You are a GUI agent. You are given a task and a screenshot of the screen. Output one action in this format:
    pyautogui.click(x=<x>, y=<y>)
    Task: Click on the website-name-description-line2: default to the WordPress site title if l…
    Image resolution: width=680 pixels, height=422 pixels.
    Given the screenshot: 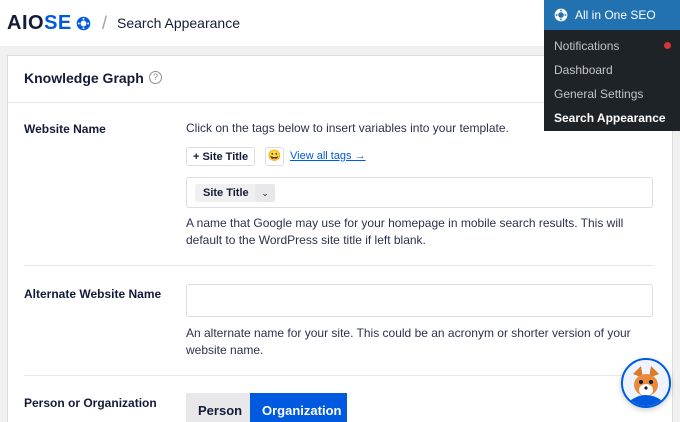 What is the action you would take?
    pyautogui.click(x=306, y=240)
    